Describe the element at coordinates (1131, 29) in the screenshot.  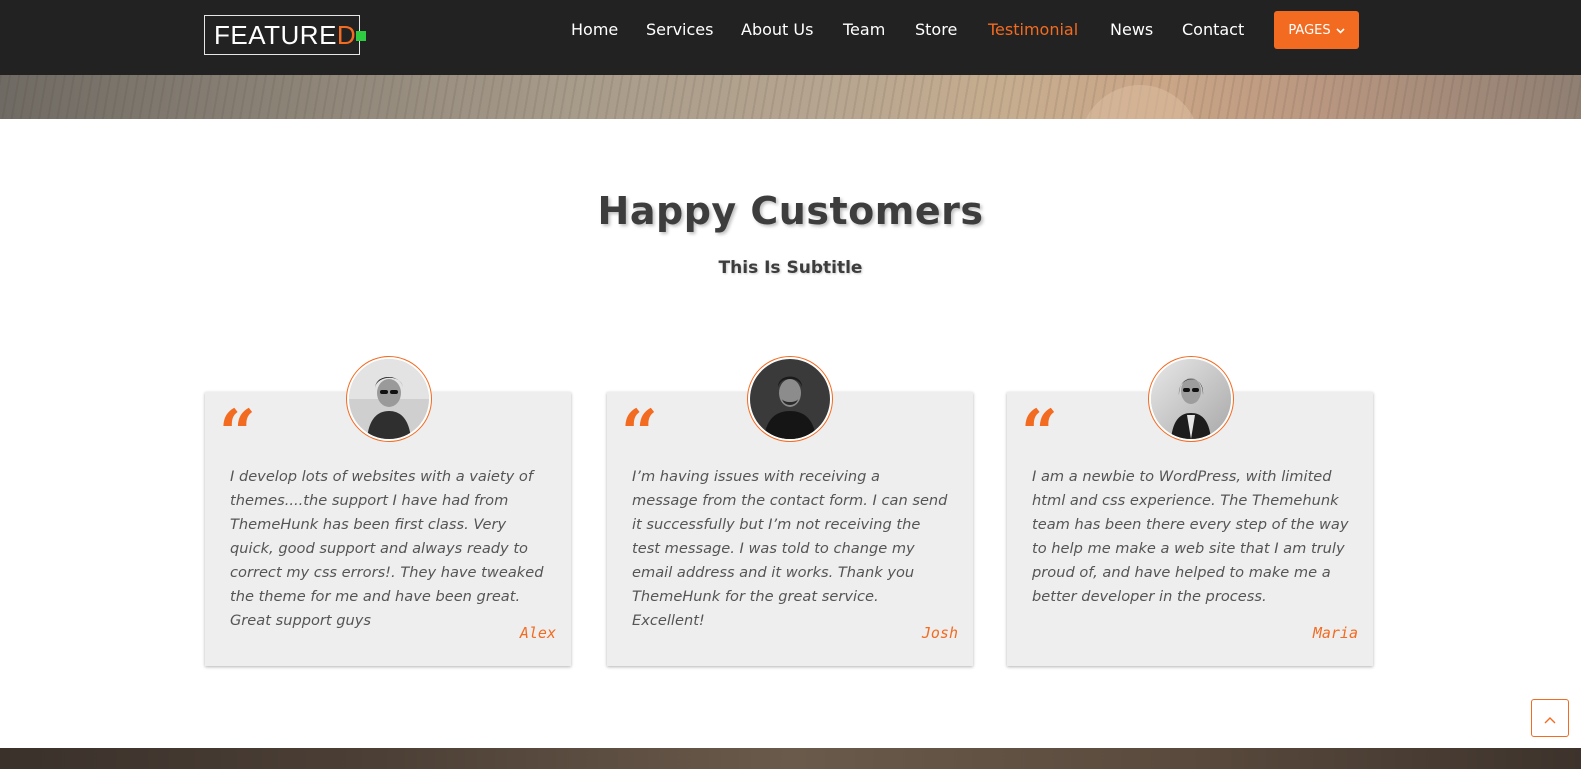
I see `nav-item-news: News` at that location.